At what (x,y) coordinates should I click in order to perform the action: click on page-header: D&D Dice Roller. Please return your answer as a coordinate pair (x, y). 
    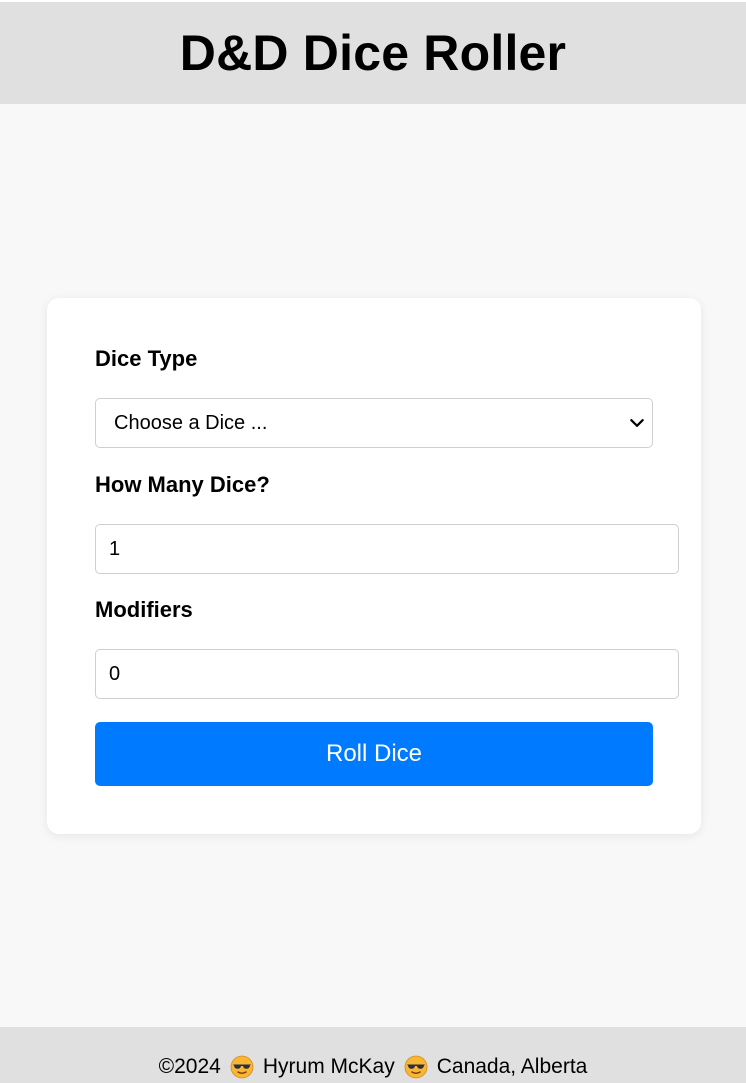
    Looking at the image, I should click on (373, 52).